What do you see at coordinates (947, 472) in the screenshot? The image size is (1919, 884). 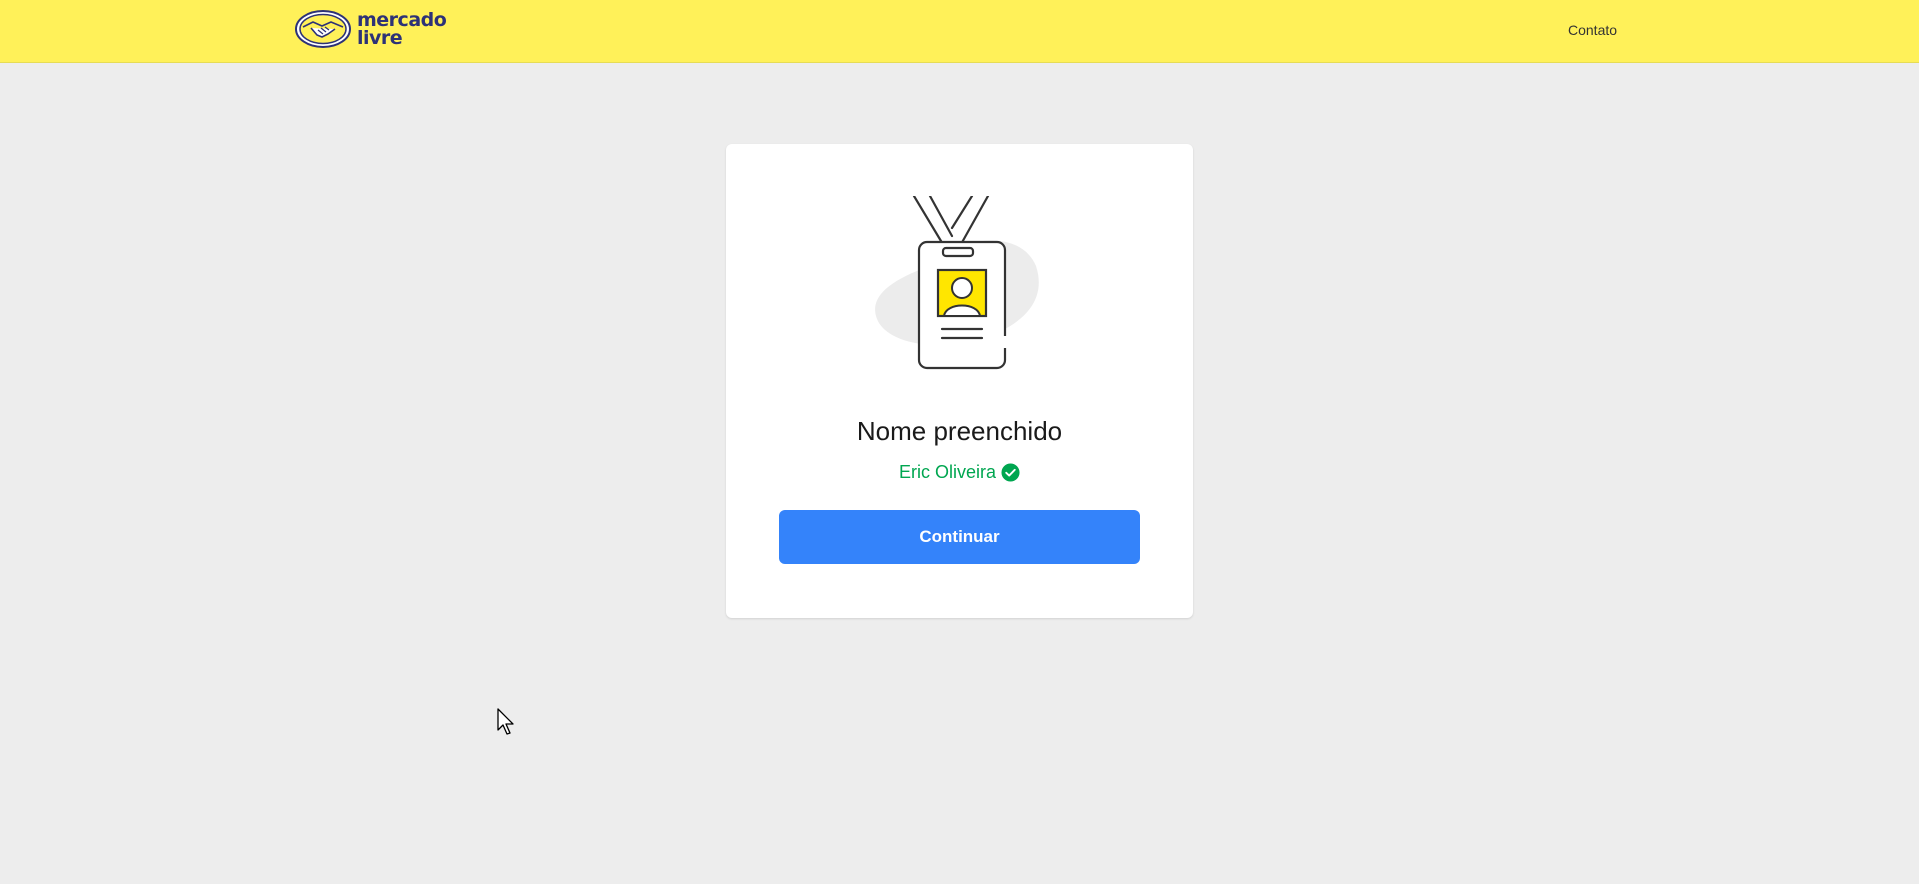 I see `filled-name-value: Eric Oliveira` at bounding box center [947, 472].